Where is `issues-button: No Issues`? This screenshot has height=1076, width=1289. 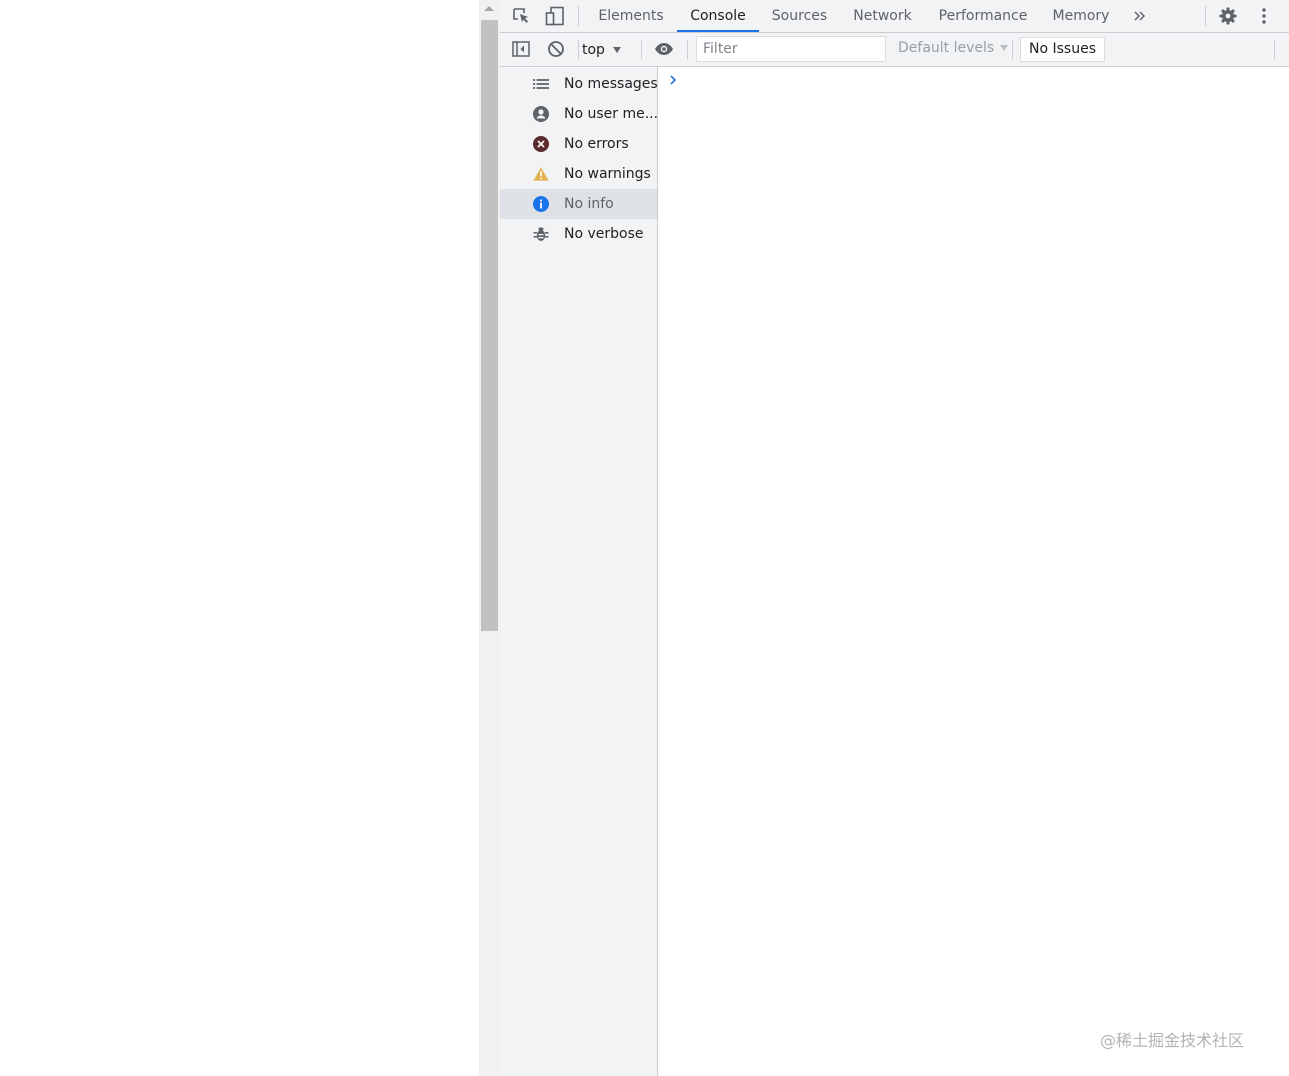
issues-button: No Issues is located at coordinates (1062, 49).